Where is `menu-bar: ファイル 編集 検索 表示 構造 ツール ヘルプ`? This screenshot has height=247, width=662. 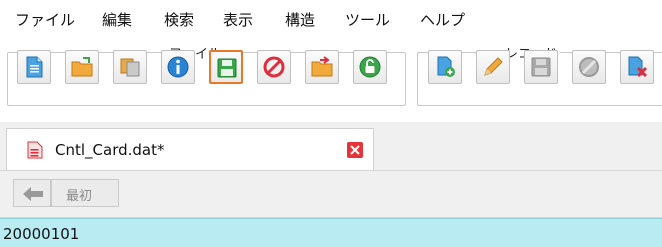 menu-bar: ファイル 編集 検索 表示 構造 ツール ヘルプ is located at coordinates (331, 17).